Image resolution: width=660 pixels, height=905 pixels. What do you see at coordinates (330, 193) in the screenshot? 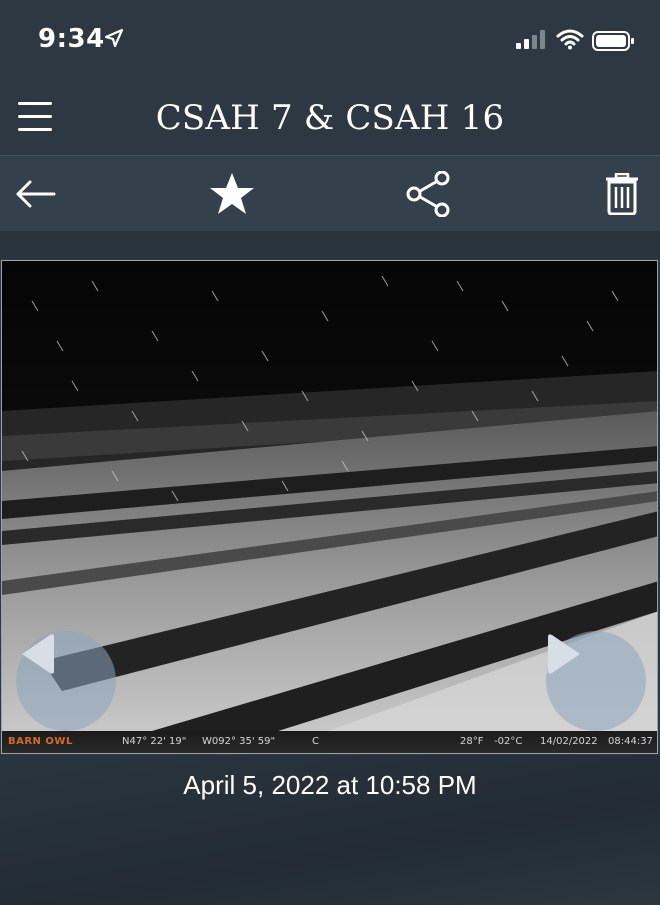
I see `action-toolbar` at bounding box center [330, 193].